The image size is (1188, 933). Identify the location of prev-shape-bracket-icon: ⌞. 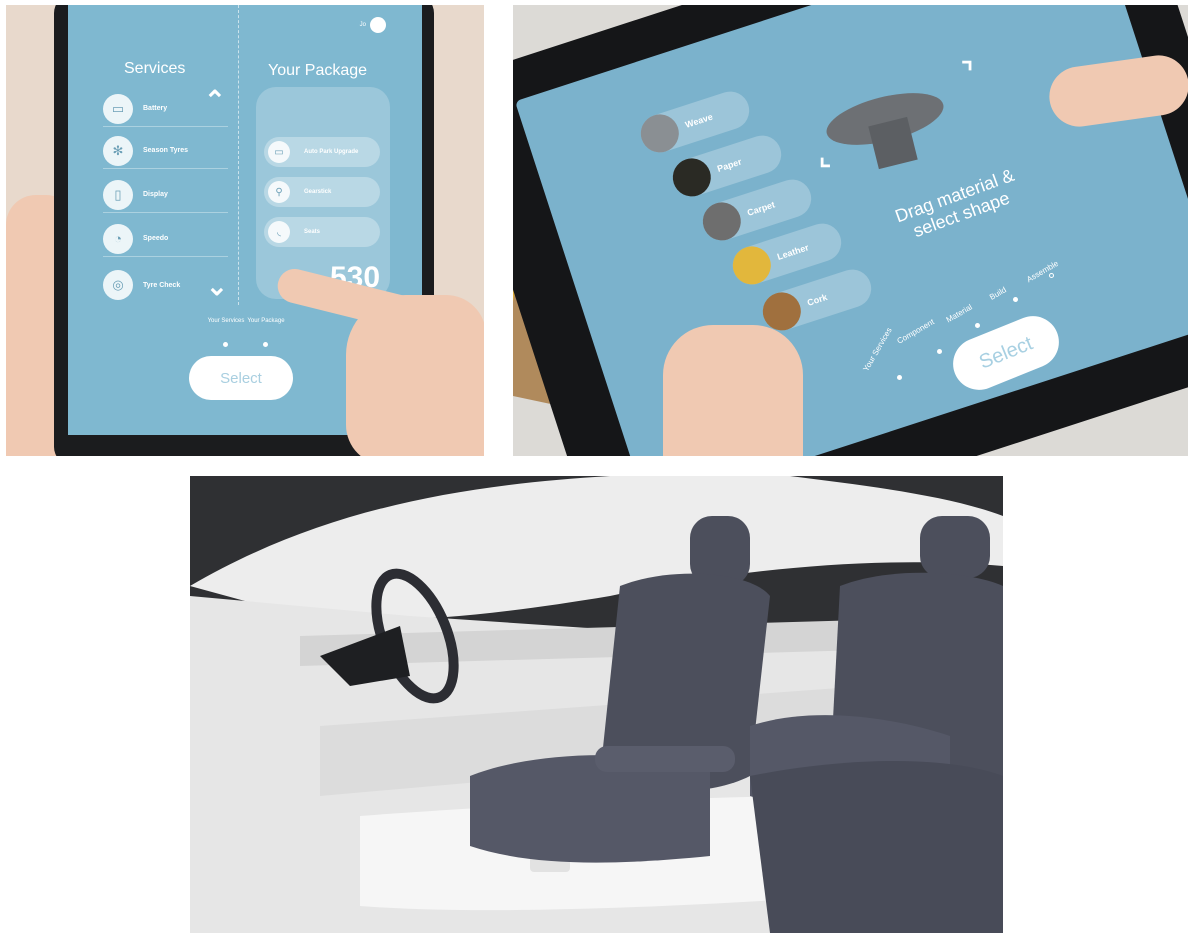
(825, 156).